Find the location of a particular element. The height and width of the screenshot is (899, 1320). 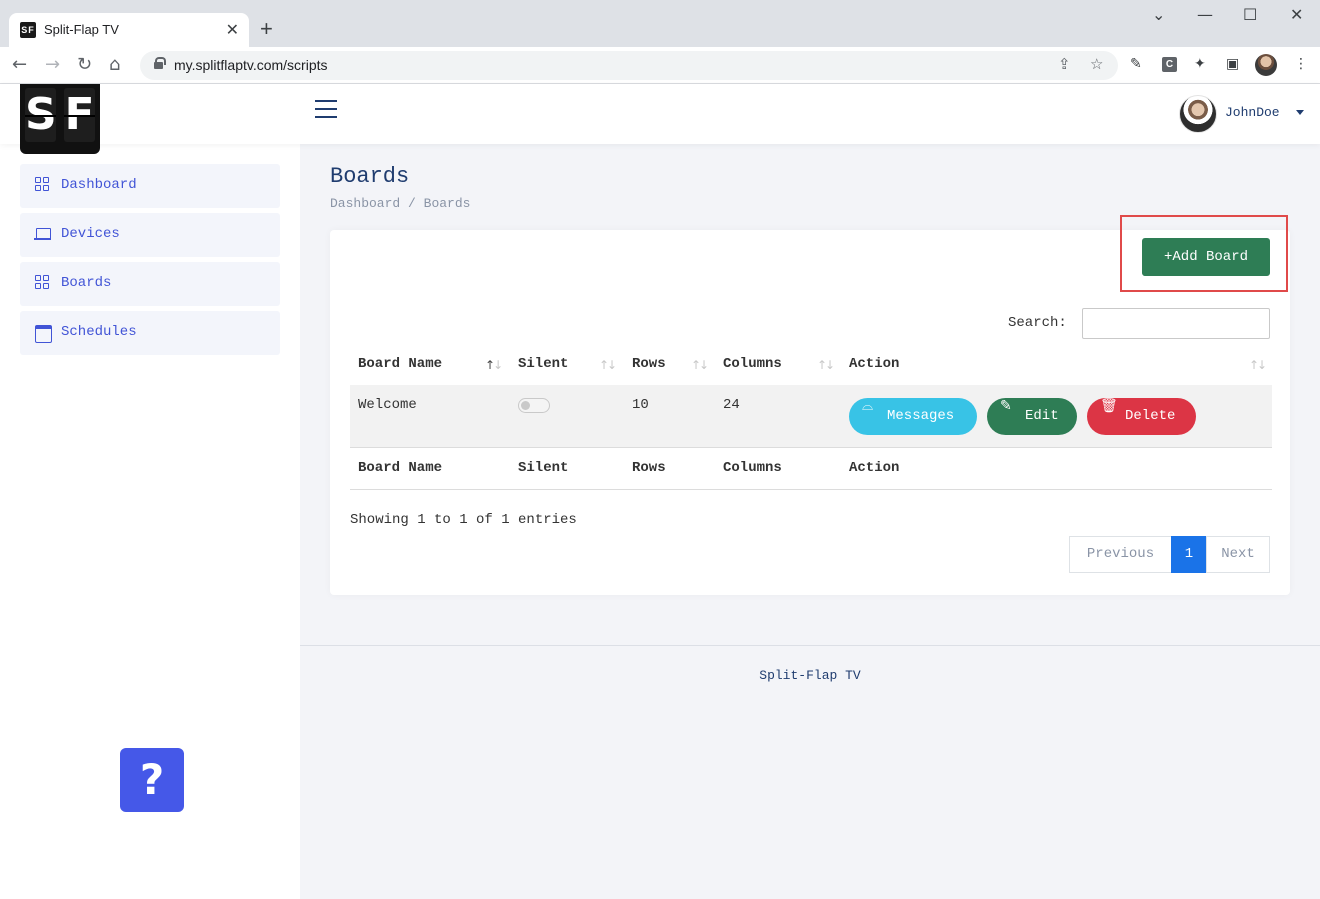

sidebar-item-boards: Boards is located at coordinates (150, 284).